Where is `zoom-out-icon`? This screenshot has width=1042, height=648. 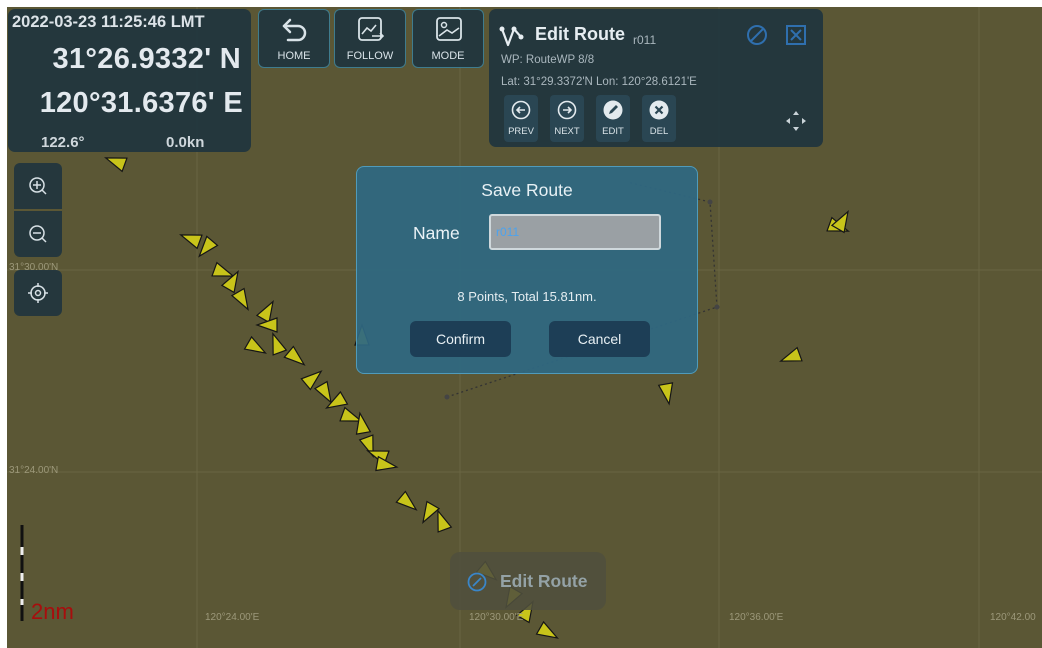
zoom-out-icon is located at coordinates (38, 234).